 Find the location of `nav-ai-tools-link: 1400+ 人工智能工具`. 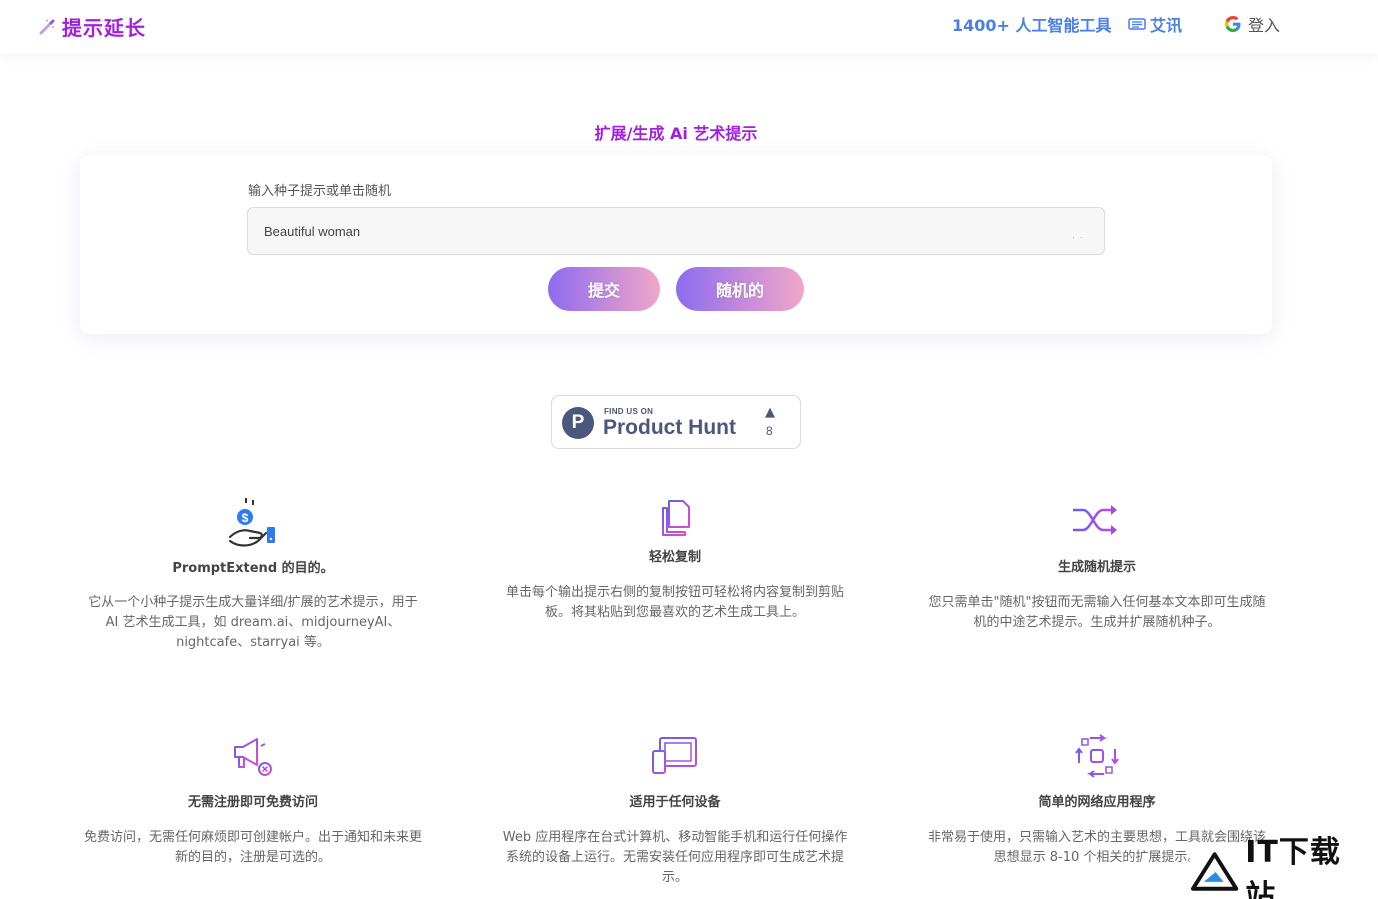

nav-ai-tools-link: 1400+ 人工智能工具 is located at coordinates (1032, 24).